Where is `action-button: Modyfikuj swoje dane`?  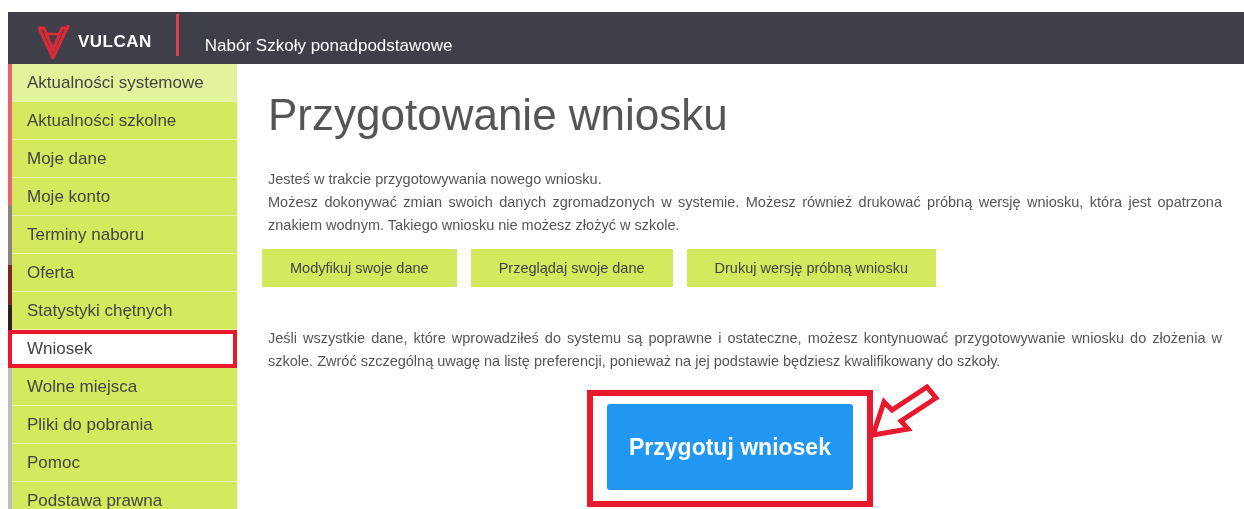
action-button: Modyfikuj swoje dane is located at coordinates (359, 268).